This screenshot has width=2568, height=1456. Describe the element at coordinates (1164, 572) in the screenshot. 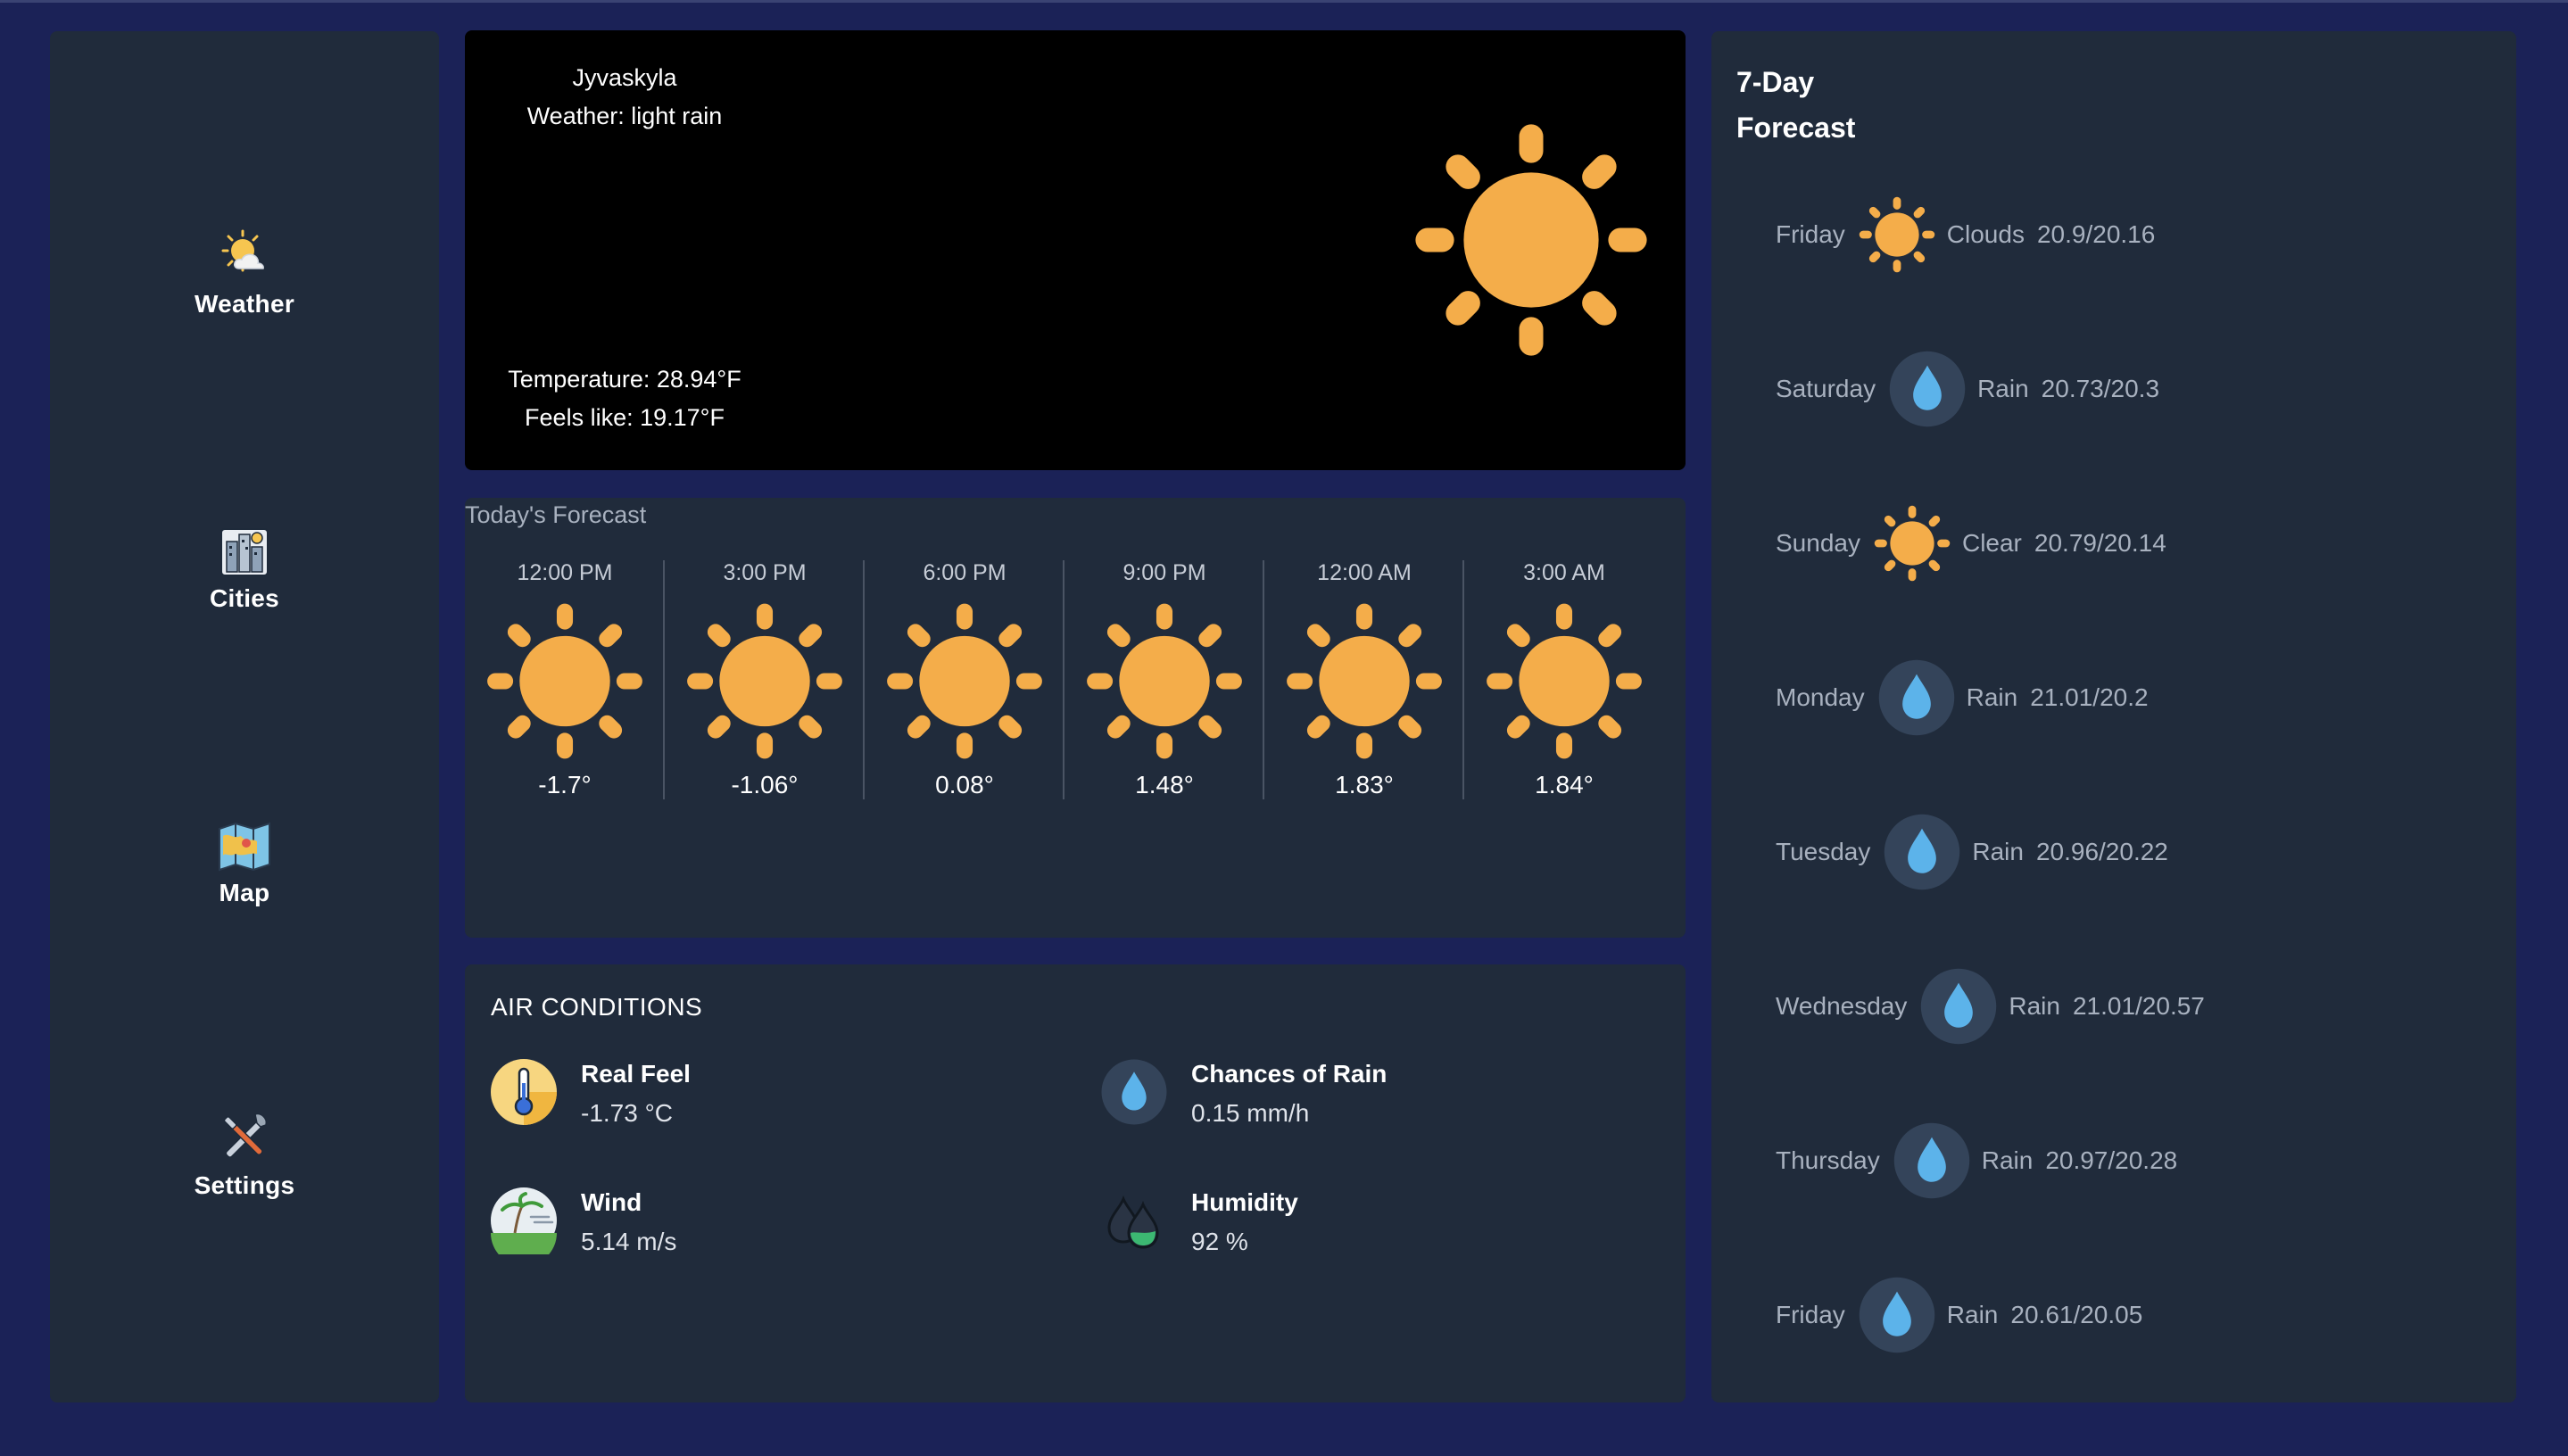

I see `hour-time: 9:00 PM` at that location.